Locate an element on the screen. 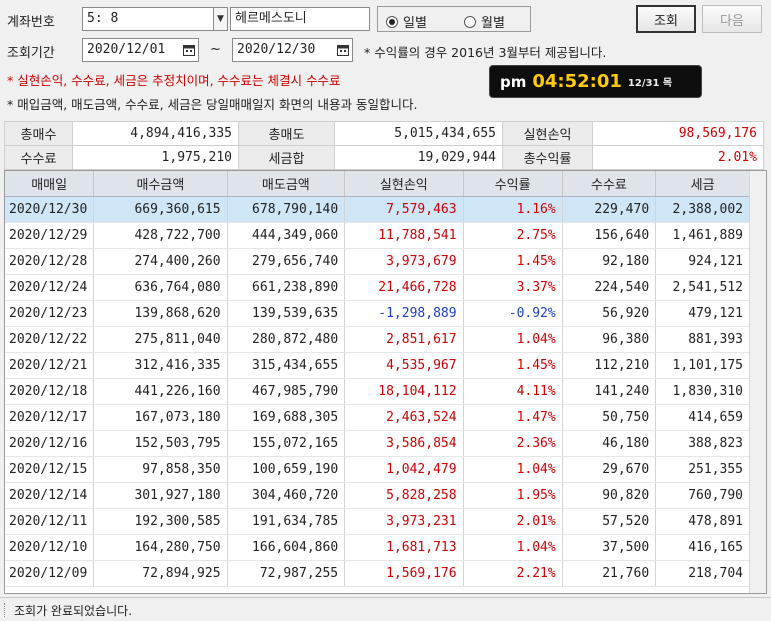  cell-buy-amount: 72,894,925 is located at coordinates (160, 573).